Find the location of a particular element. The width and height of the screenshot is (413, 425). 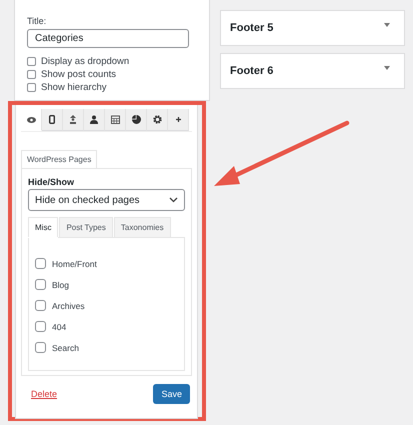

phone-icon is located at coordinates (52, 119).